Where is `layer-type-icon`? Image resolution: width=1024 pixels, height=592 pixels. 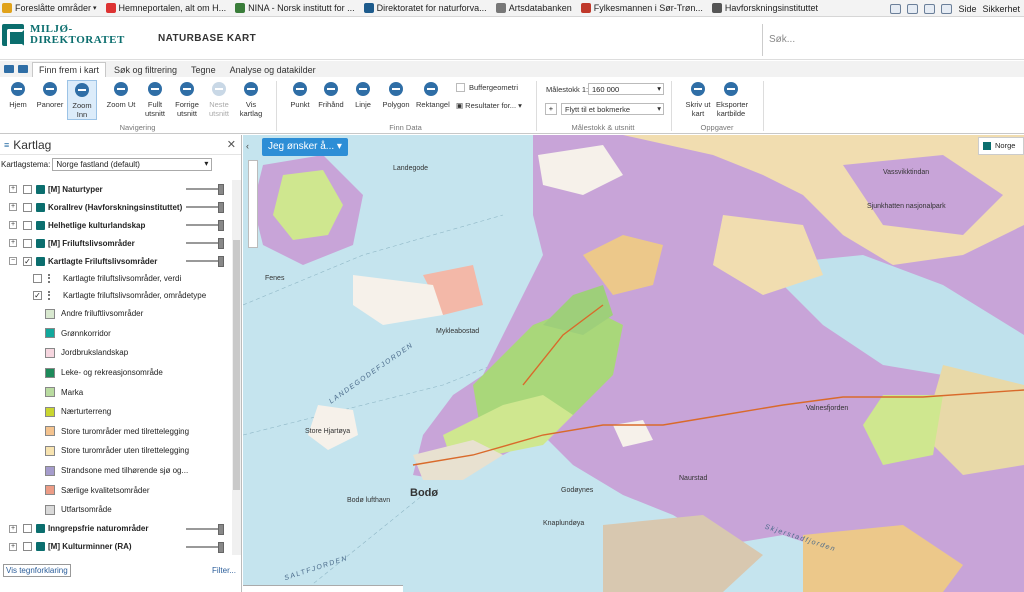
layer-type-icon is located at coordinates (40, 243).